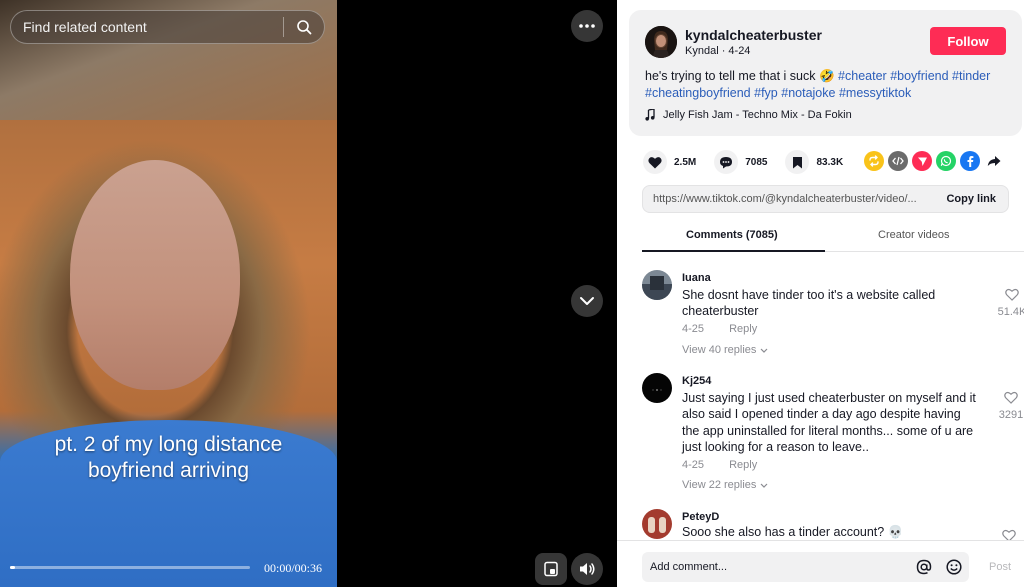 This screenshot has height=587, width=1024. I want to click on repost-icon, so click(874, 161).